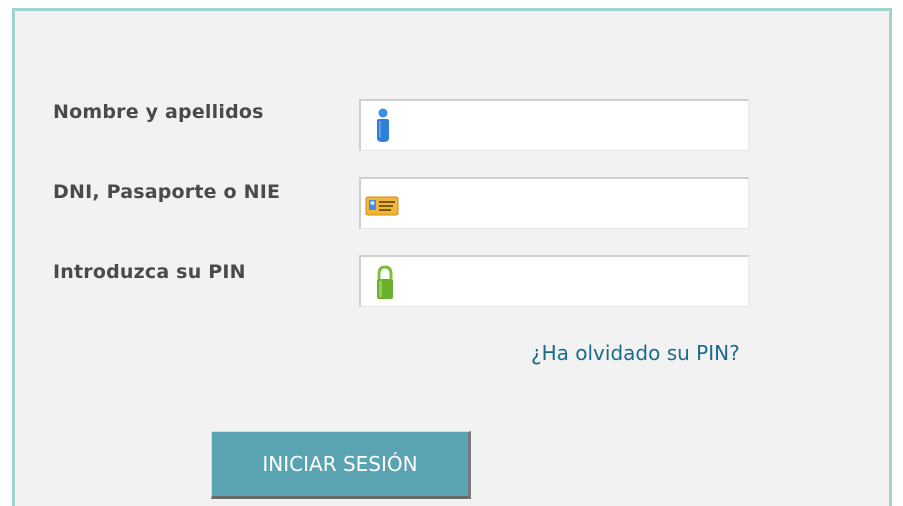 Image resolution: width=903 pixels, height=506 pixels. Describe the element at coordinates (635, 353) in the screenshot. I see `forgot-pin-link: ¿Ha olvidado su PIN?` at that location.